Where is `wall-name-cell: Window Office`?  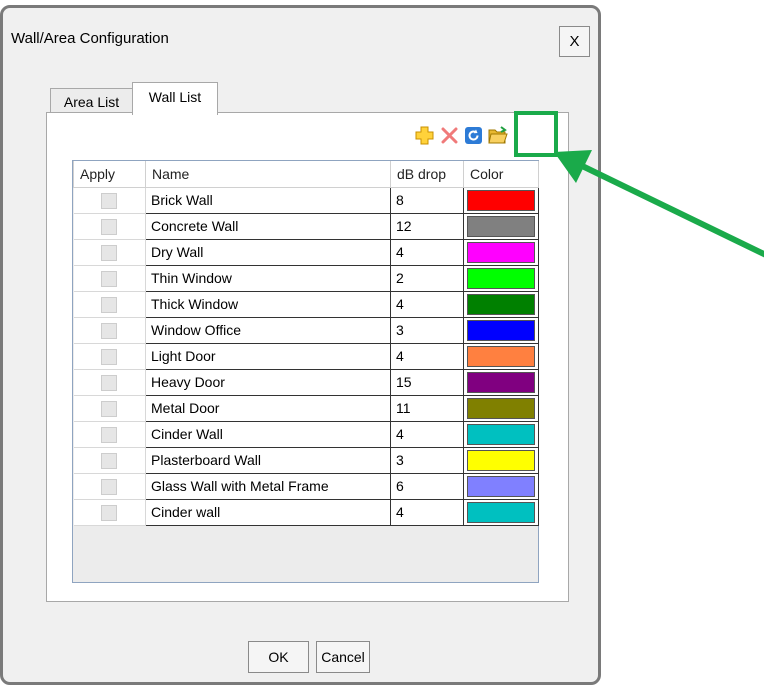
wall-name-cell: Window Office is located at coordinates (268, 330).